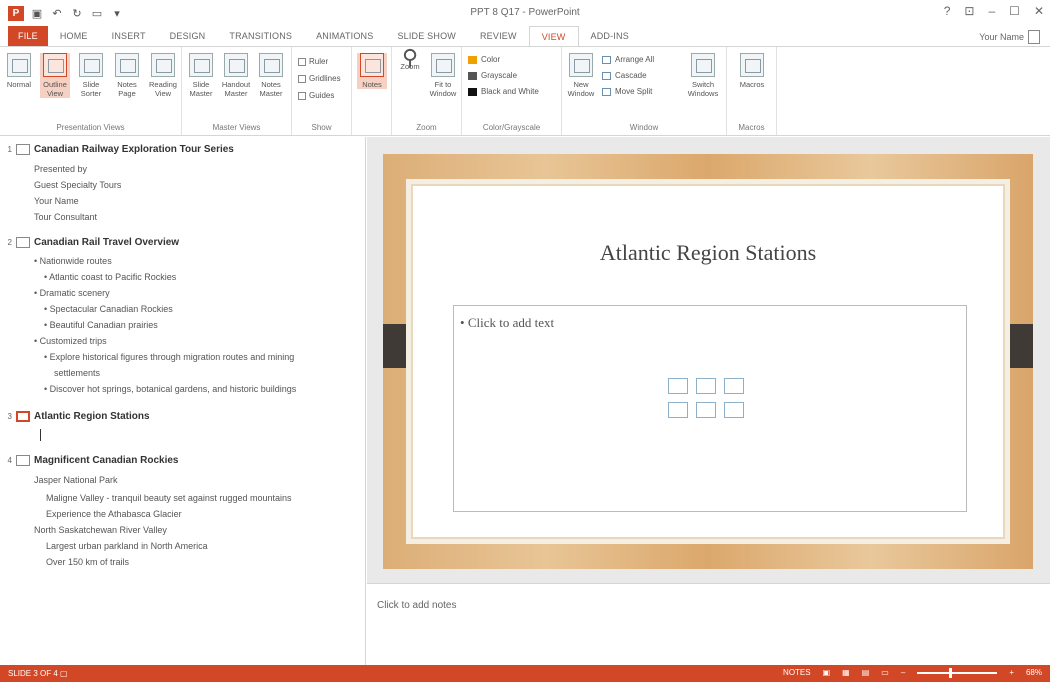  Describe the element at coordinates (236, 75) in the screenshot. I see `handout-master-button: Handout Master` at that location.